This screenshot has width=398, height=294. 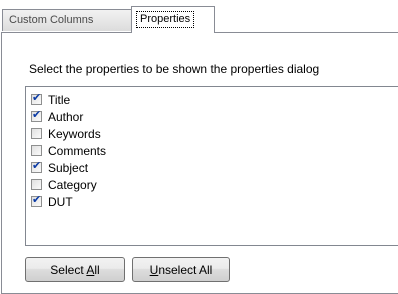 I want to click on dut-checkbox: ✔, so click(x=36, y=200).